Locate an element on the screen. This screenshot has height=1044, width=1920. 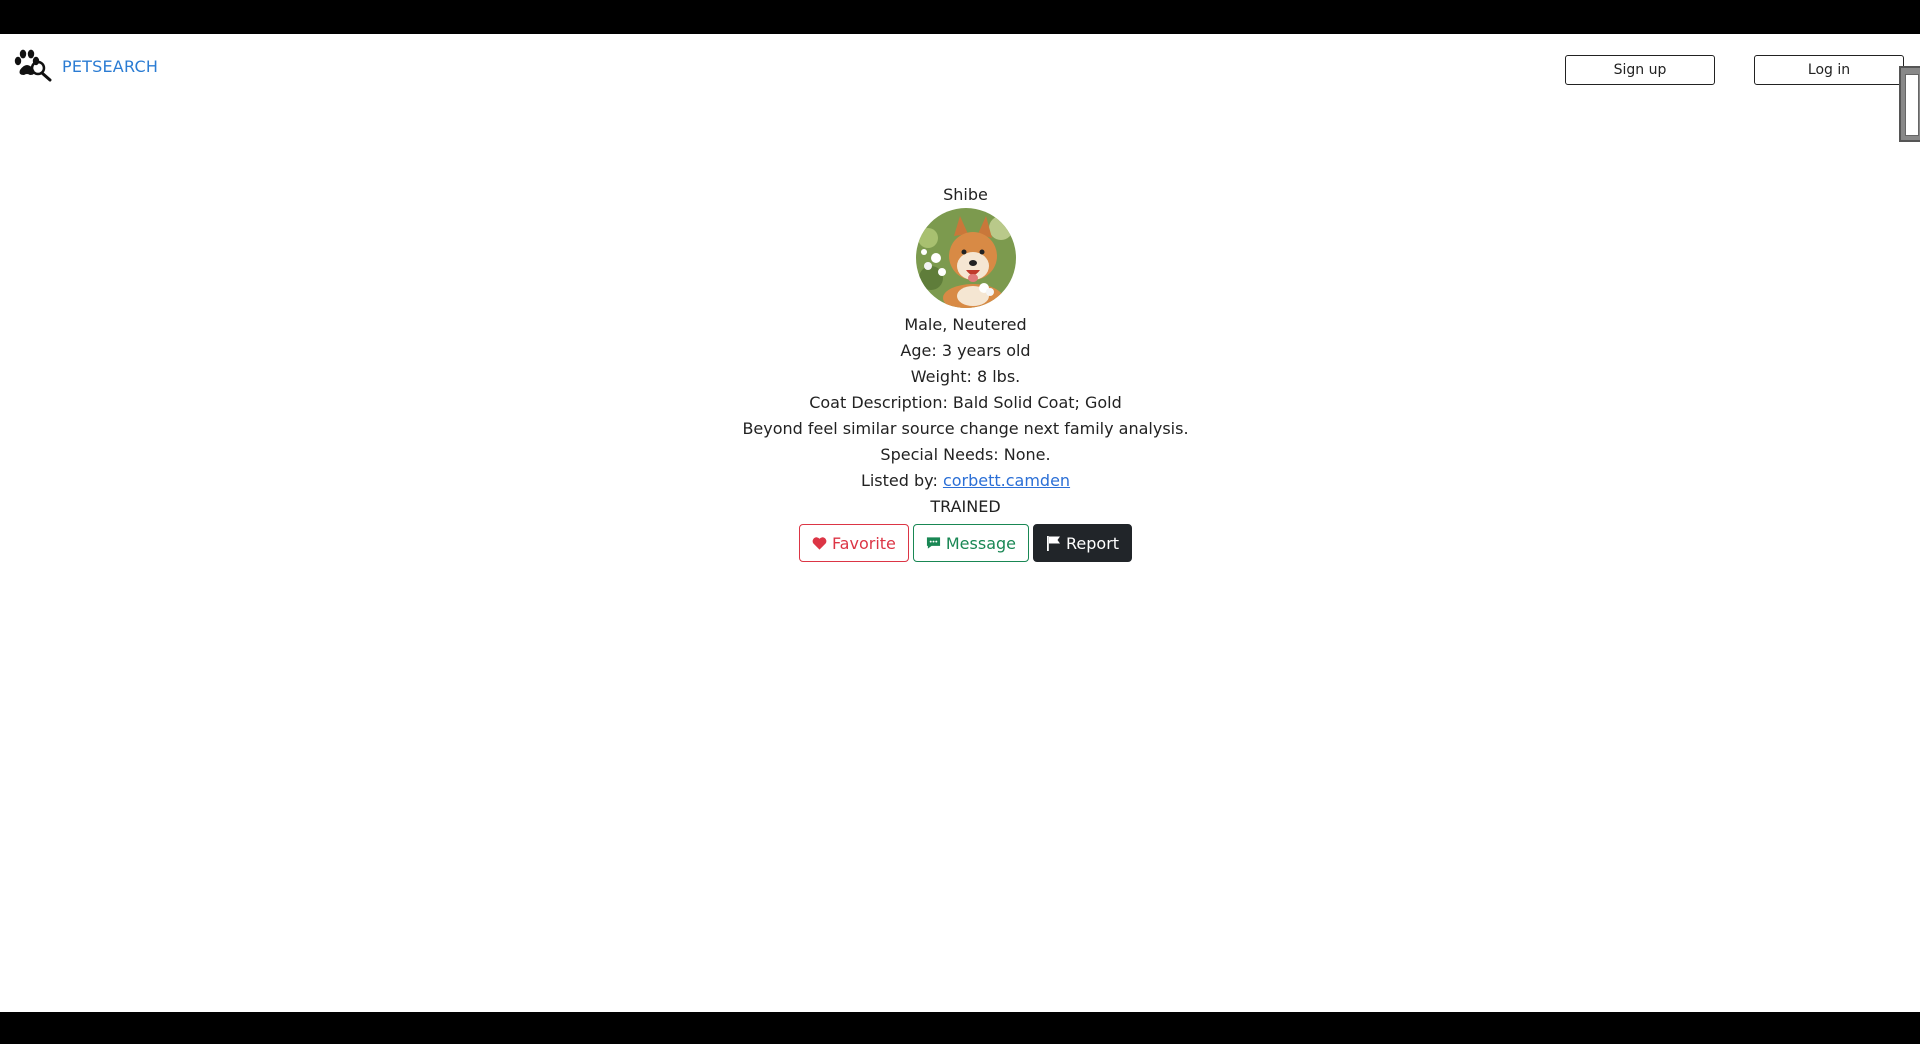
bottom-black-bar is located at coordinates (960, 1028).